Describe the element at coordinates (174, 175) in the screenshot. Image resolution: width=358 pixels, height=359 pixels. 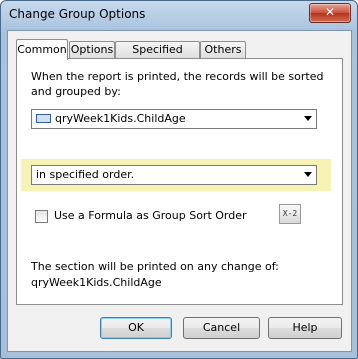
I see `sort-order-dropdown: in specified order.` at that location.